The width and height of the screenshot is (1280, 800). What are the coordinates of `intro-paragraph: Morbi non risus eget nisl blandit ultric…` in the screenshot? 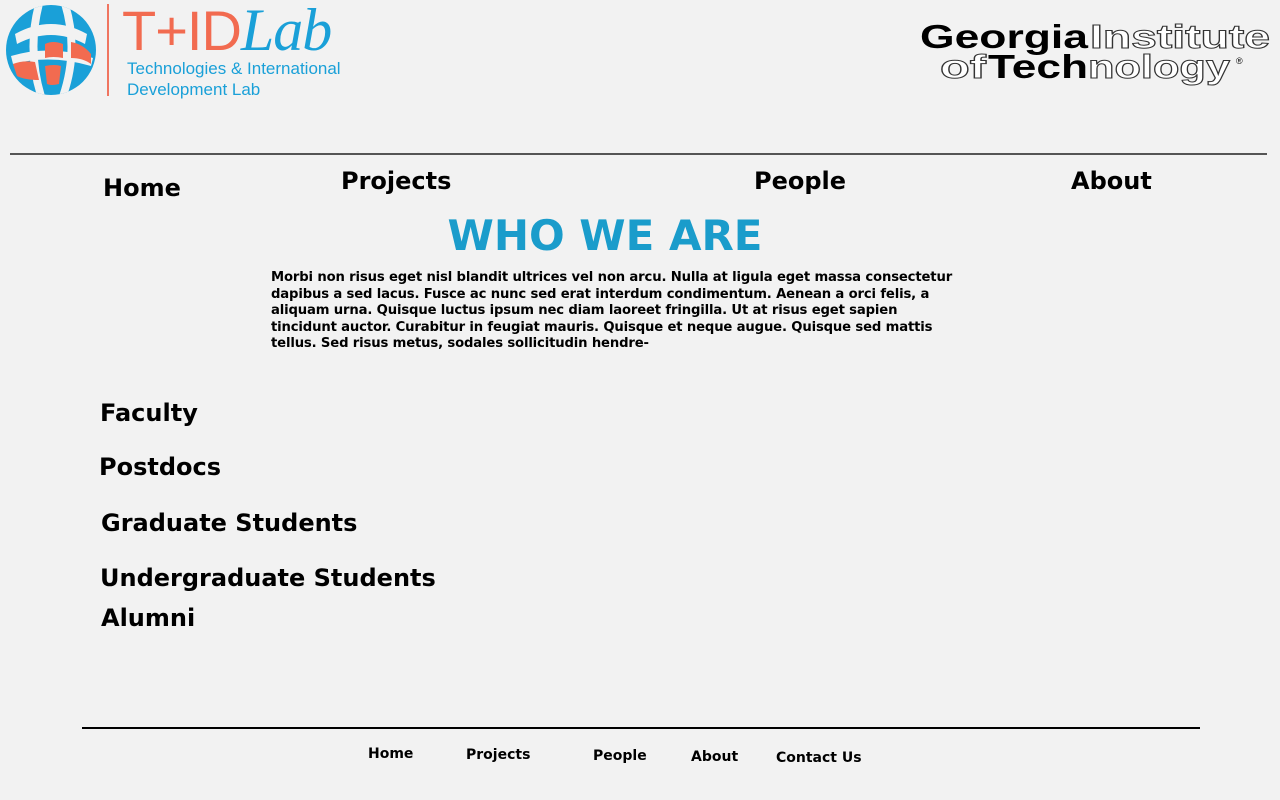 It's located at (612, 310).